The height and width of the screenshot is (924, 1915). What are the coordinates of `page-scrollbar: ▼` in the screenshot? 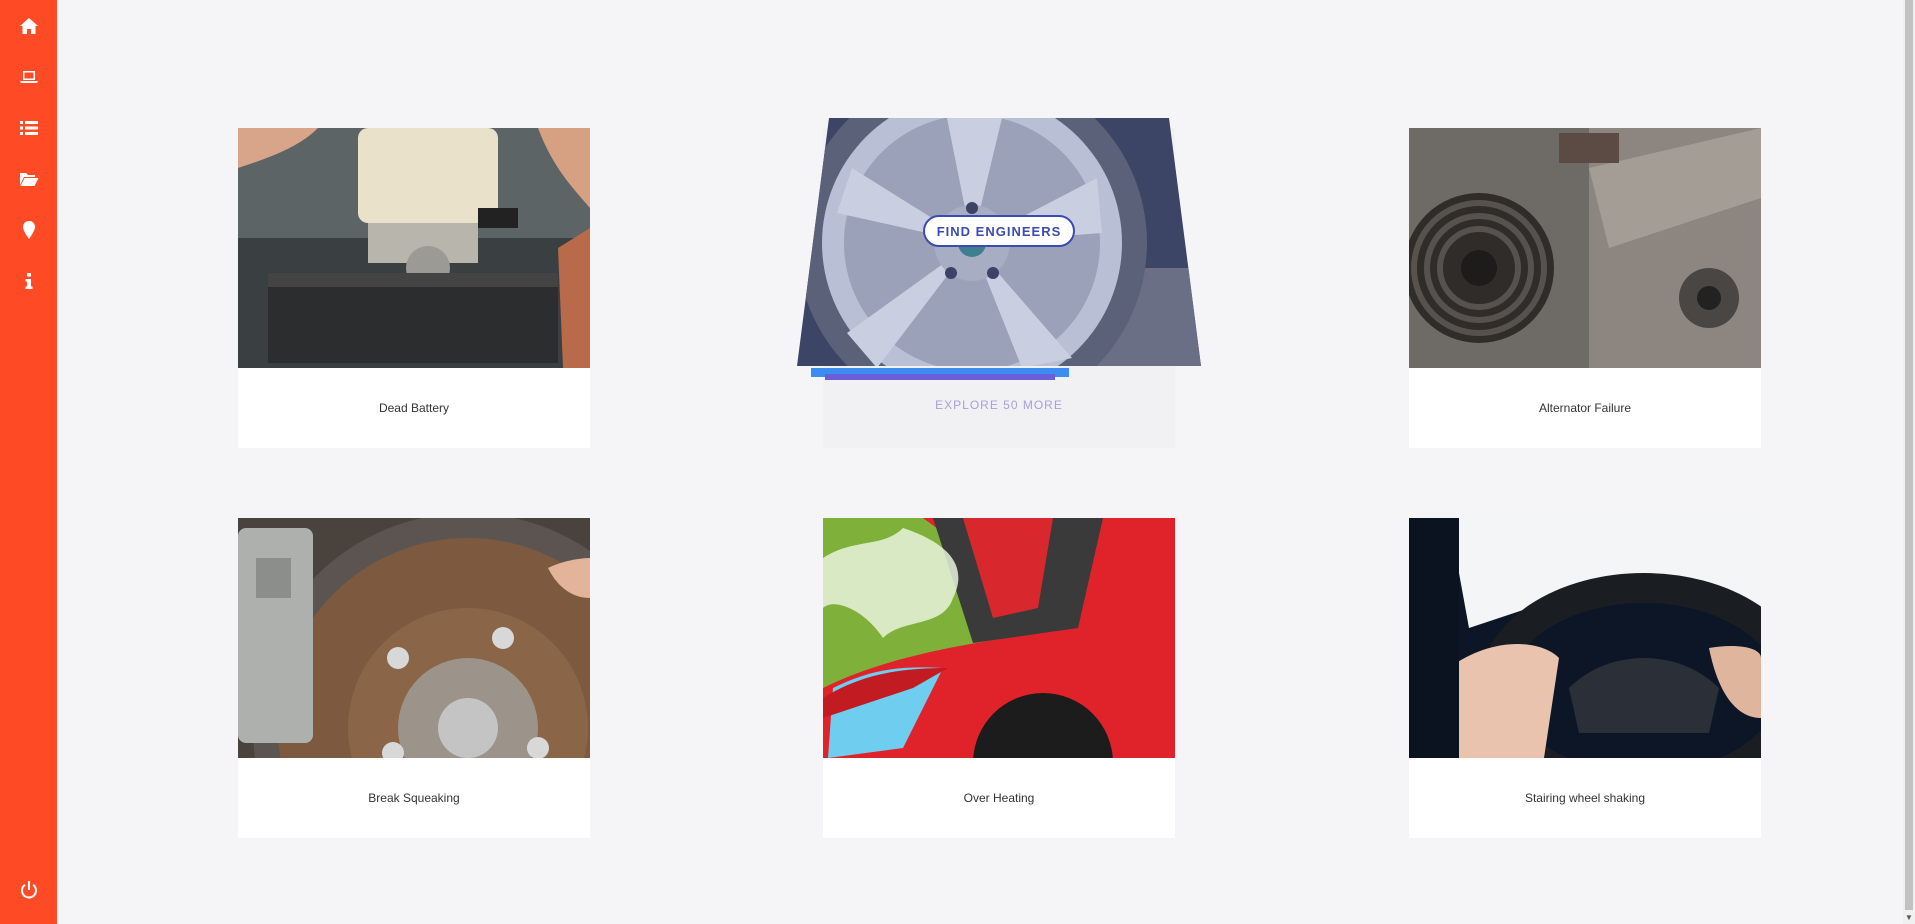 It's located at (1909, 462).